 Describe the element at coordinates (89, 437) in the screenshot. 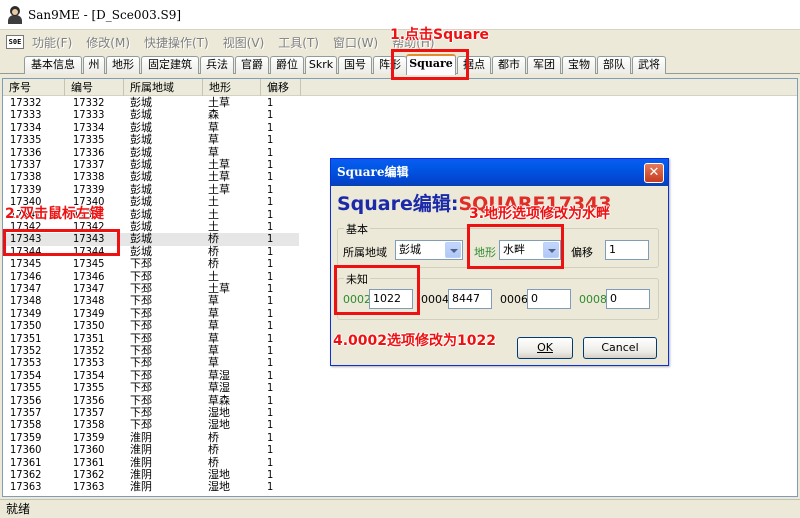

I see `table-cell: 17359` at that location.